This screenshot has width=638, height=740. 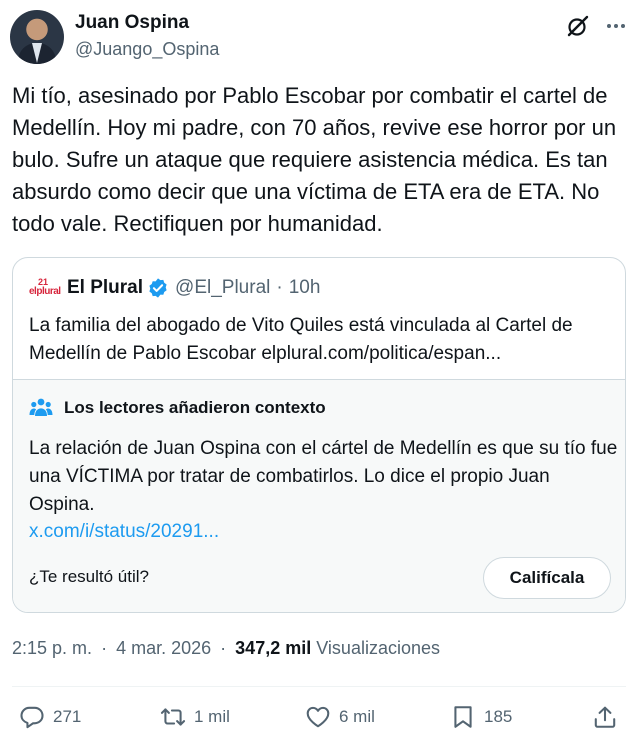 I want to click on helpful-question: ¿Te resultó útil?, so click(x=89, y=576).